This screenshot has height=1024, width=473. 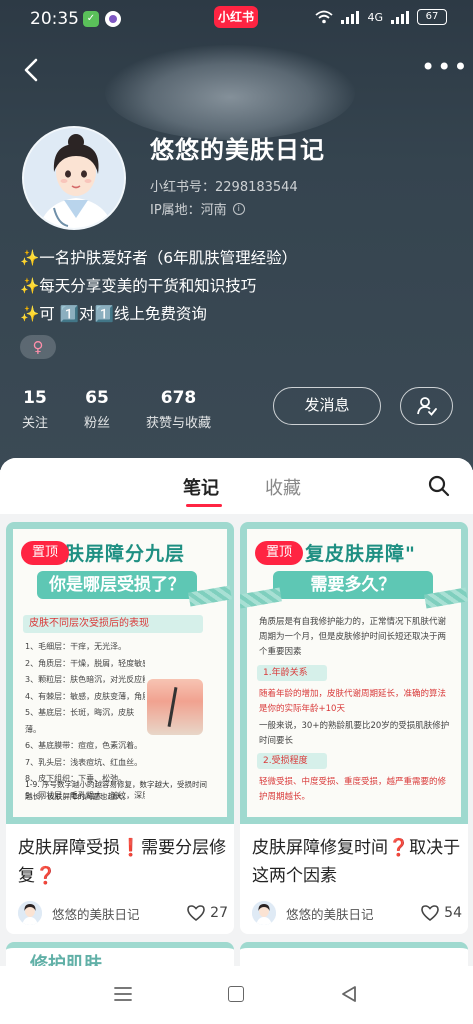 I want to click on cover-text: 一般来说，30+的熟龄肌要比20岁的受损肌肤修护时间要长, so click(x=354, y=733).